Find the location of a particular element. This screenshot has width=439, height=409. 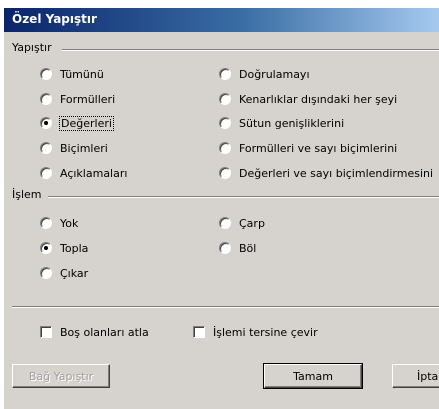

cancel-button: İptal is located at coordinates (415, 376).